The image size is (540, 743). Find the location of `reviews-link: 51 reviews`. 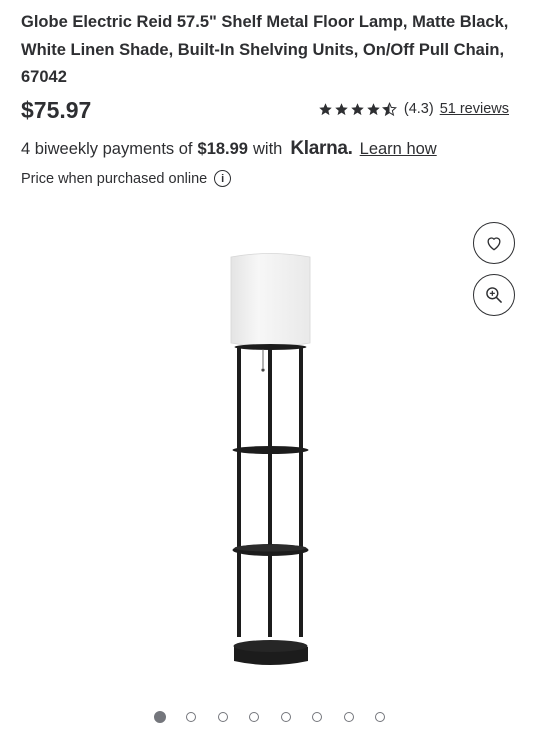

reviews-link: 51 reviews is located at coordinates (474, 109).